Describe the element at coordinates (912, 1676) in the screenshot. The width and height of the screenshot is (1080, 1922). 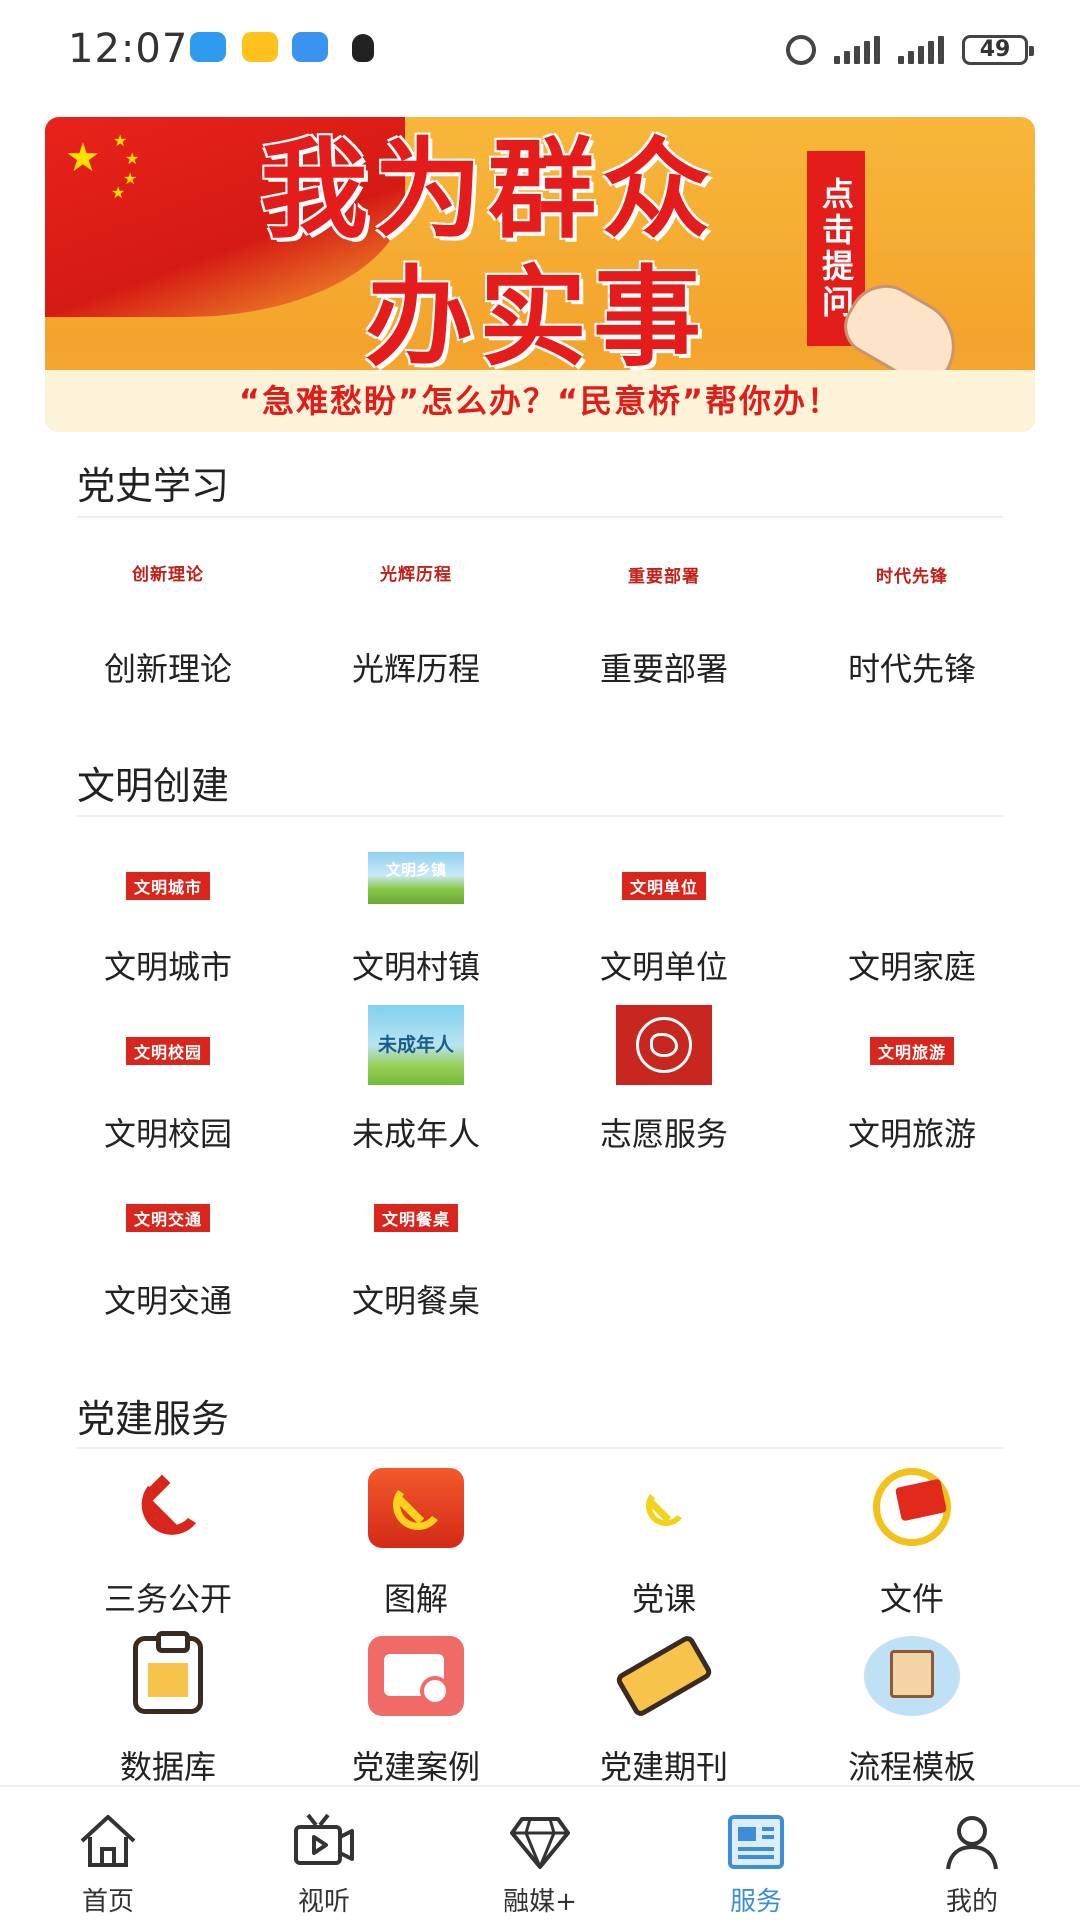
I see `box-icon` at that location.